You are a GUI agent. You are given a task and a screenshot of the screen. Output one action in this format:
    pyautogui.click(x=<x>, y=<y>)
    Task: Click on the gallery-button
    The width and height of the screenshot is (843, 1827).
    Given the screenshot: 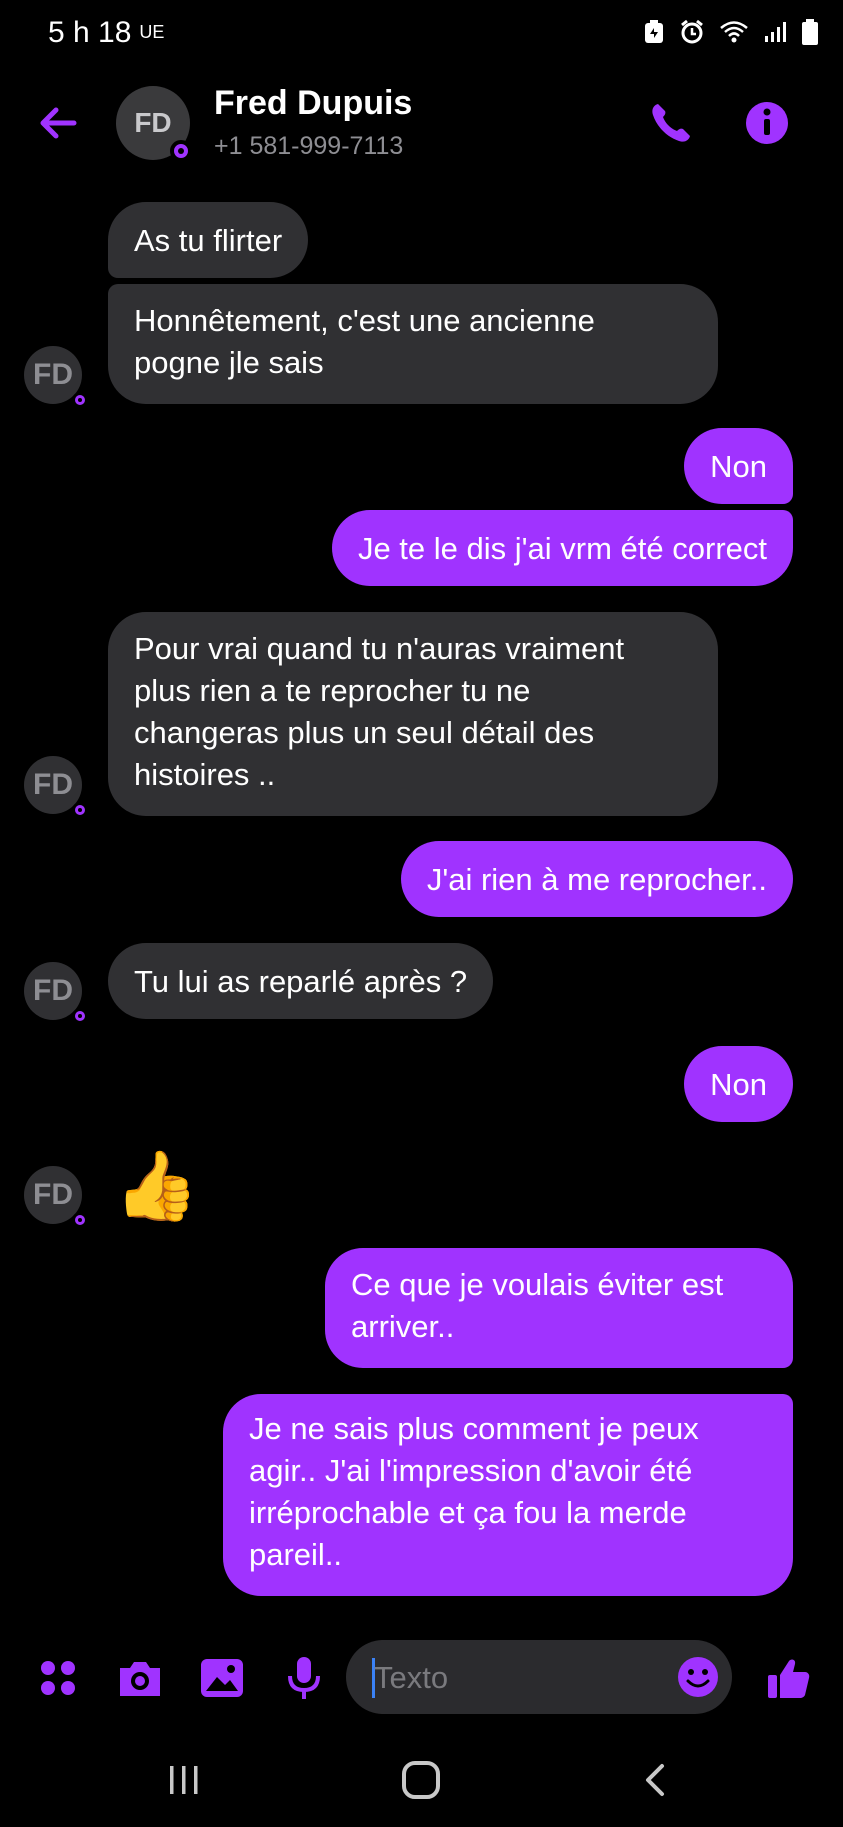 What is the action you would take?
    pyautogui.click(x=222, y=1678)
    